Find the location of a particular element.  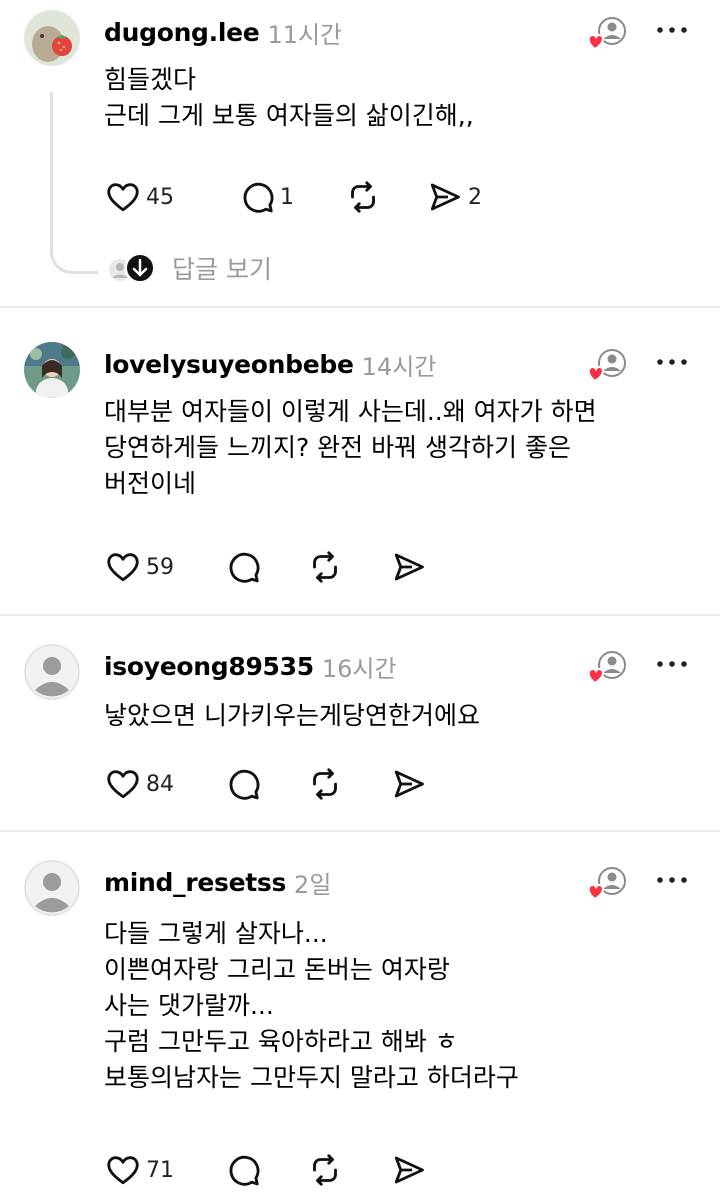

timestamp: 16시간 is located at coordinates (359, 668).